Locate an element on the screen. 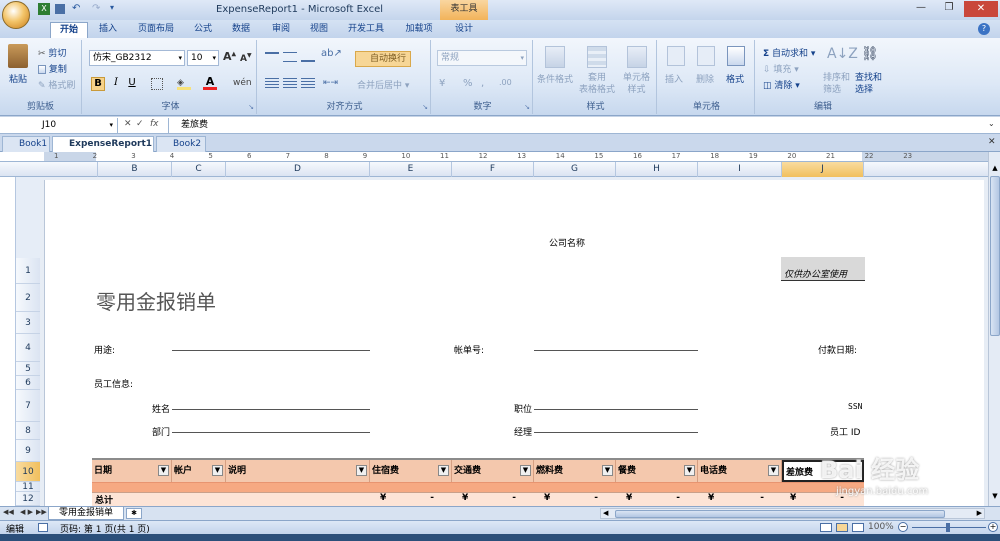 The width and height of the screenshot is (1000, 541). align-right-icon is located at coordinates (308, 83).